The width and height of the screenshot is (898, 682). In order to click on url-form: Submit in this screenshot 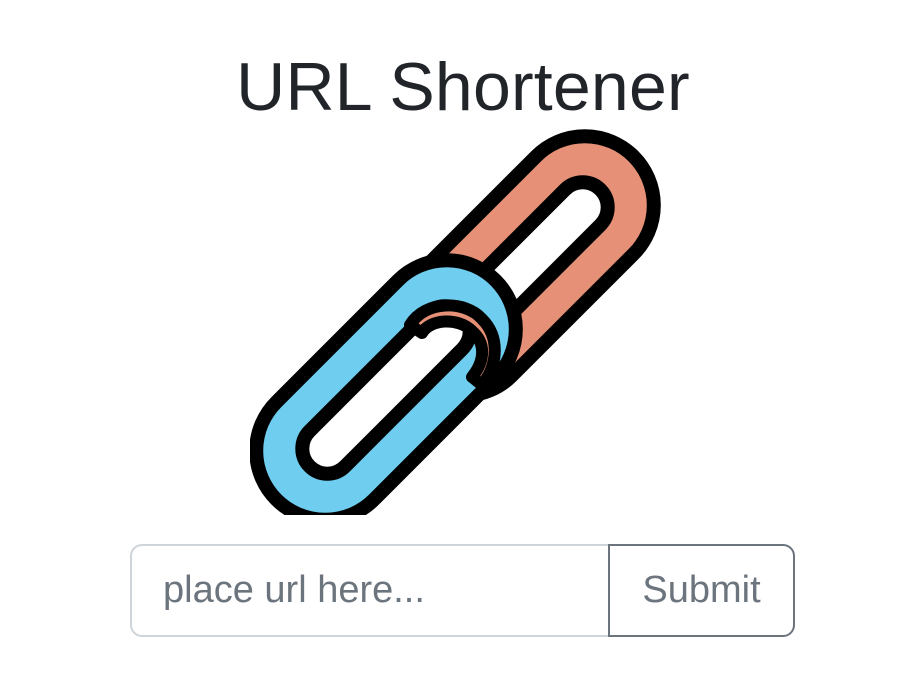, I will do `click(462, 590)`.